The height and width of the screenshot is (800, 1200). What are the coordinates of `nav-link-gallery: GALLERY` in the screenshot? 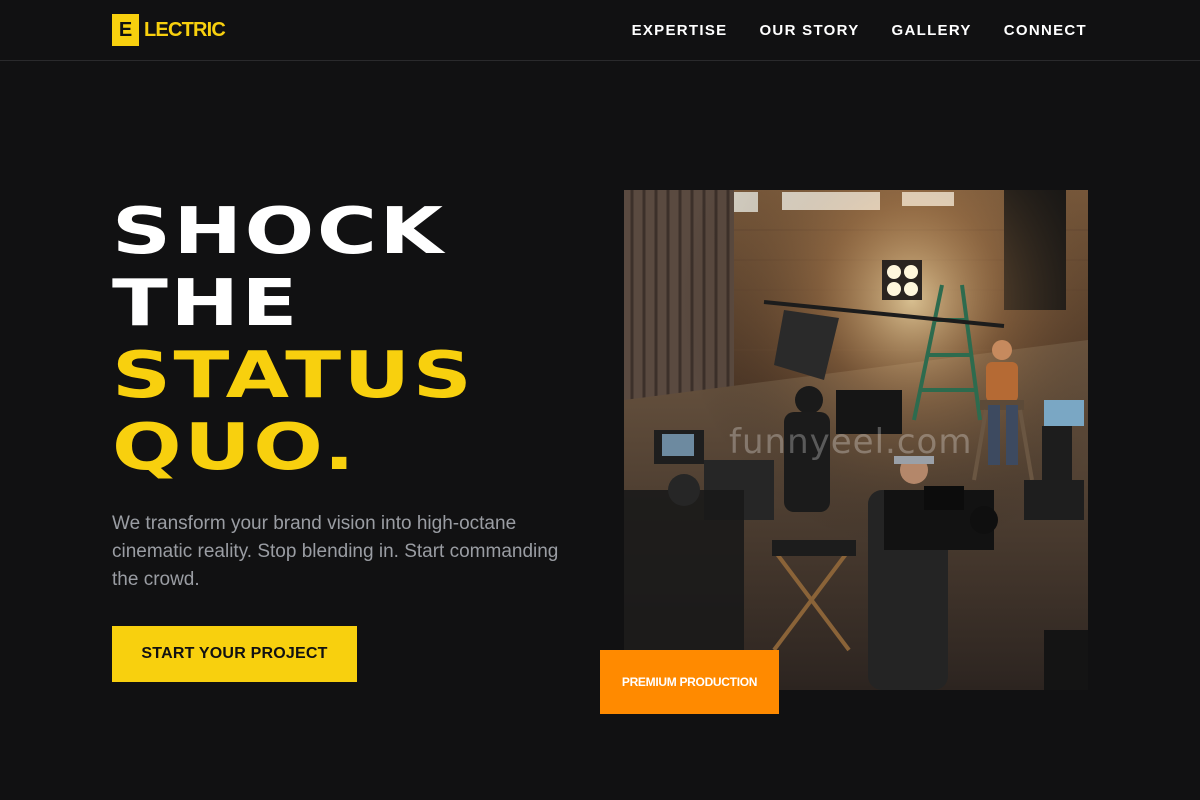 It's located at (932, 30).